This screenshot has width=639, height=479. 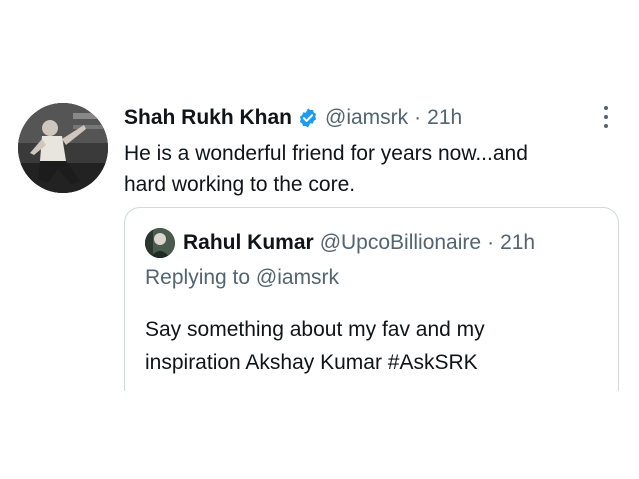 I want to click on author-handle: @iamsrk, so click(x=366, y=118).